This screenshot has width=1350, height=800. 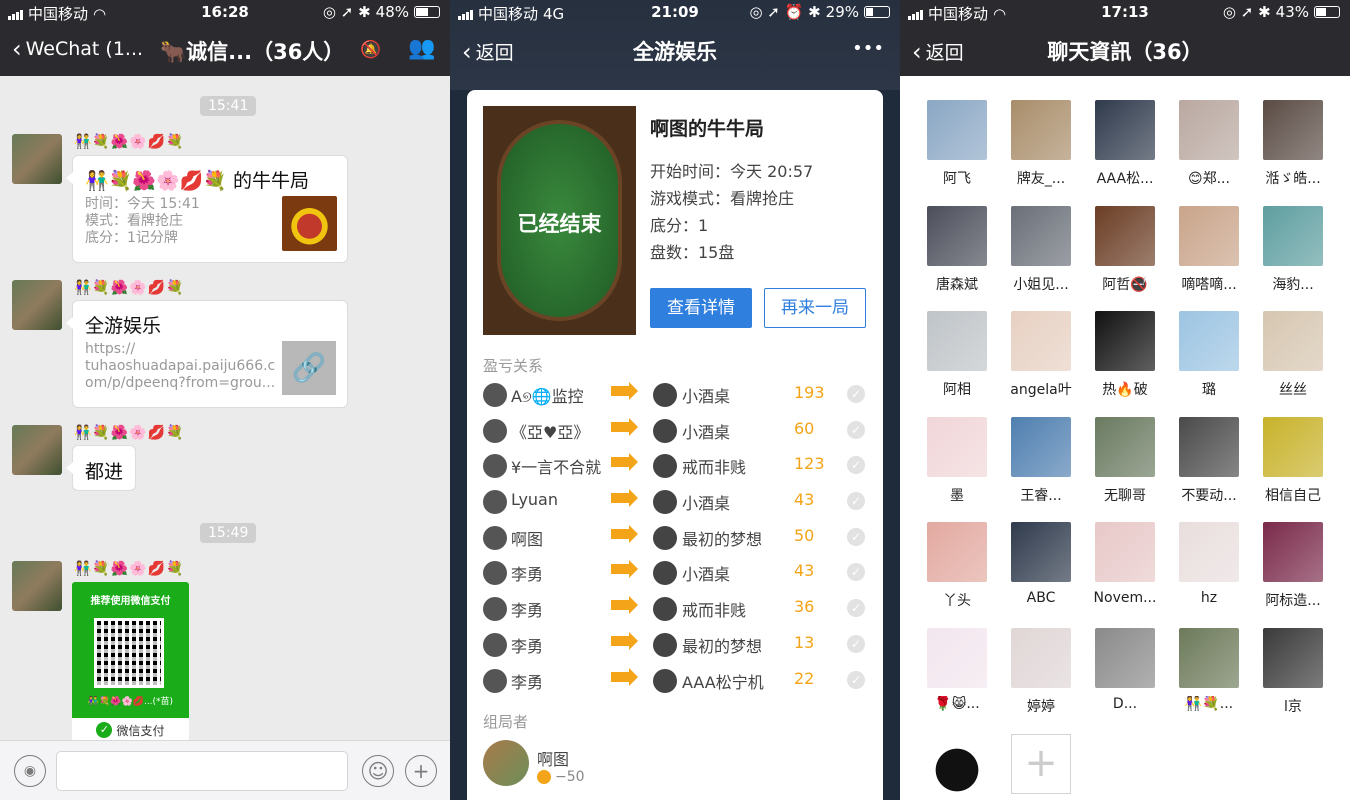 What do you see at coordinates (421, 48) in the screenshot?
I see `group-members-icon: 👥` at bounding box center [421, 48].